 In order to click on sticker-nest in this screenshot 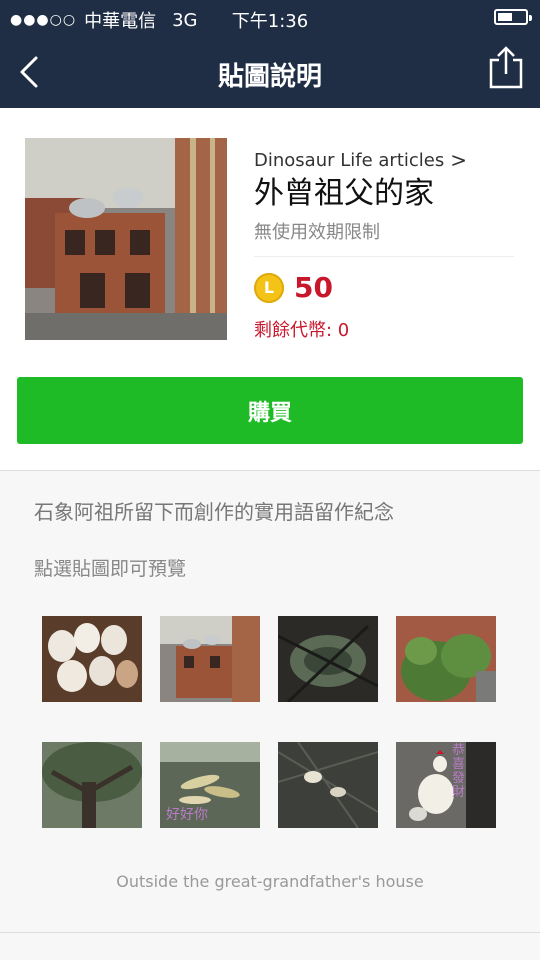, I will do `click(328, 659)`.